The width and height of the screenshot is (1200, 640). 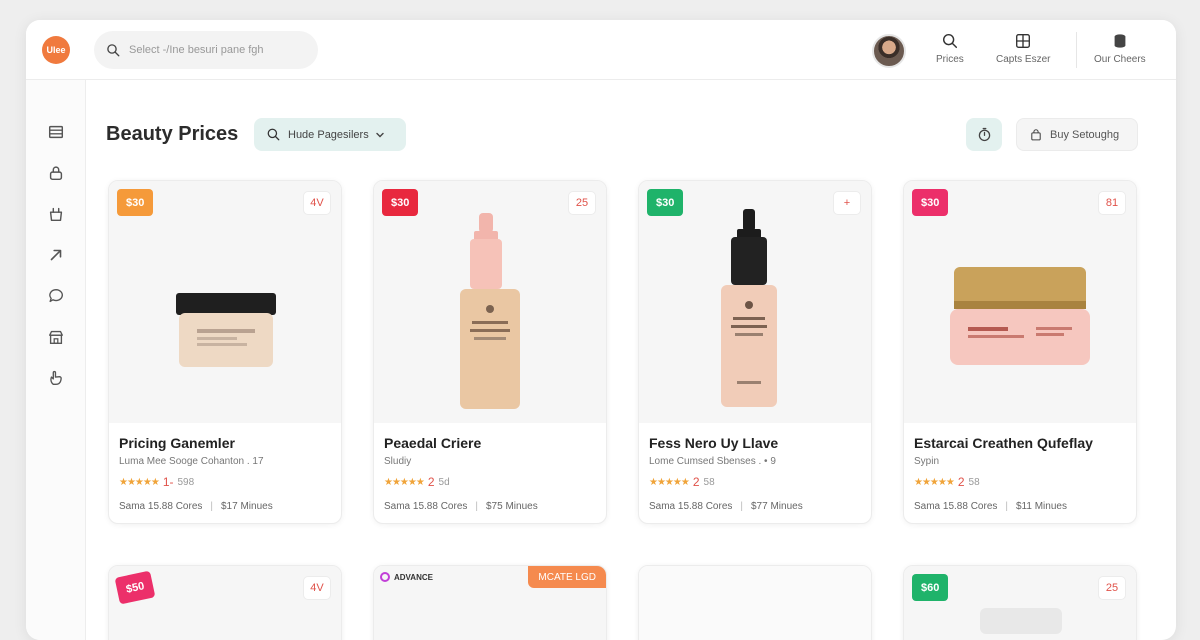 What do you see at coordinates (950, 59) in the screenshot?
I see `nav-label: Prices` at bounding box center [950, 59].